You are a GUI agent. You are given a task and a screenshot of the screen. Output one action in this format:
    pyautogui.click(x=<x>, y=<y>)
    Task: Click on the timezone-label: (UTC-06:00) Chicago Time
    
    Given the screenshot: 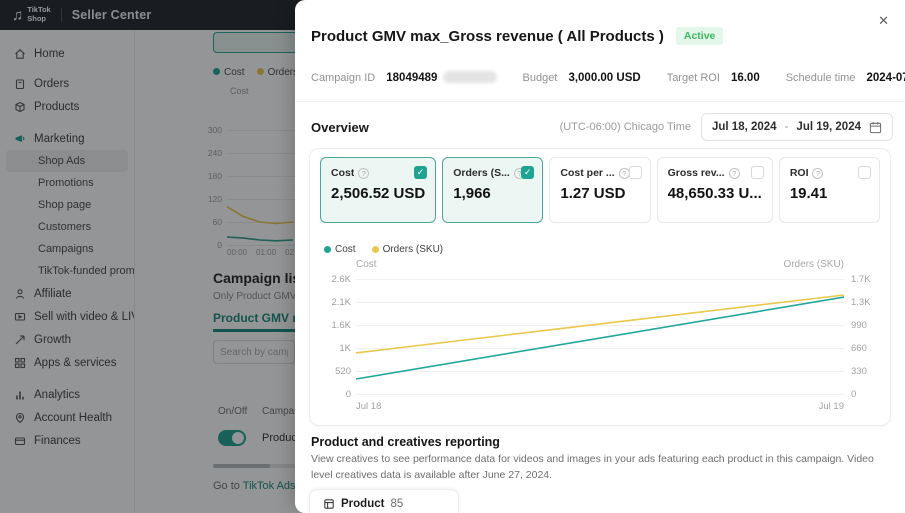 What is the action you would take?
    pyautogui.click(x=625, y=127)
    